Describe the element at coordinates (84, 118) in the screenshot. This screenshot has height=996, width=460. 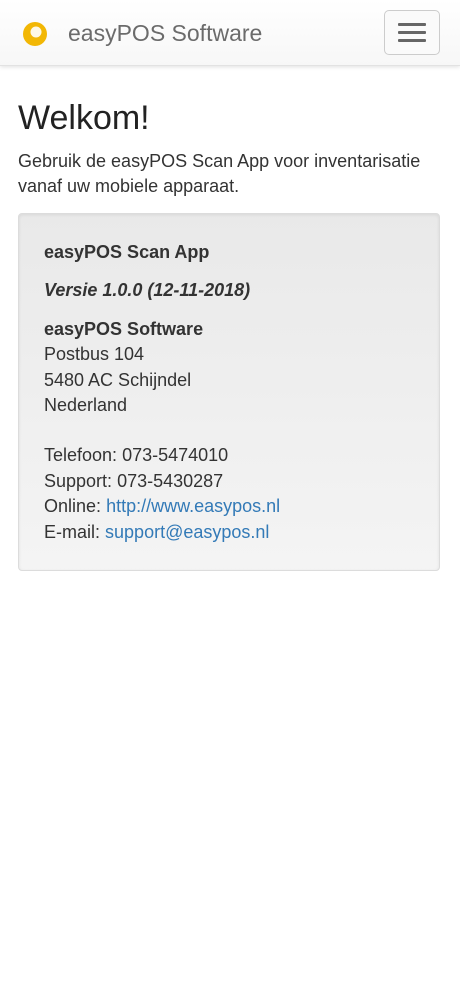
I see `page-title: Welkom!` at that location.